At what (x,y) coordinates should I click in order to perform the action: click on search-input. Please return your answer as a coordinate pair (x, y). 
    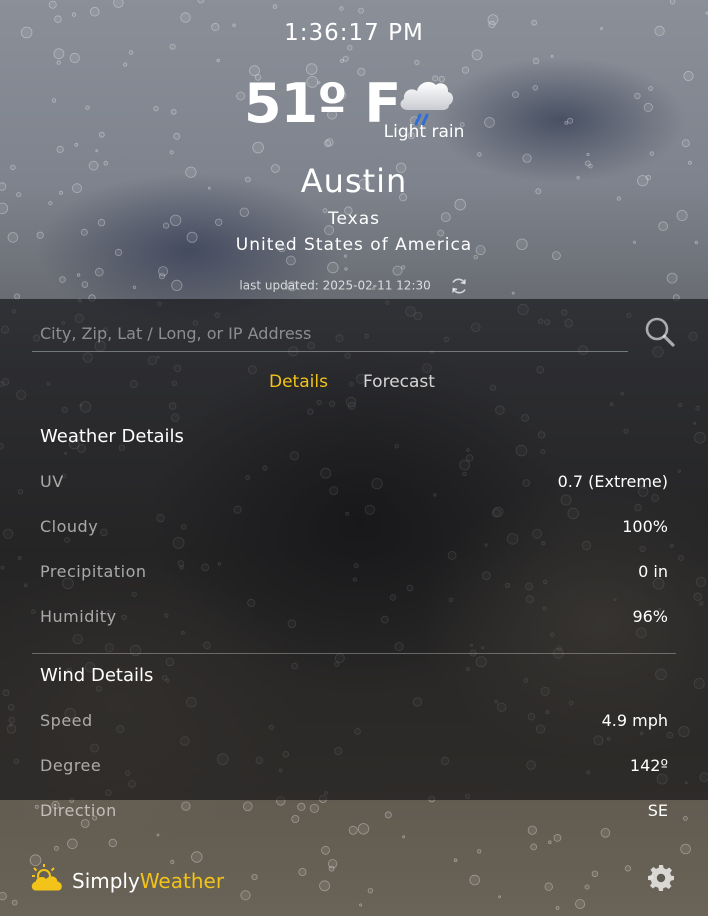
    Looking at the image, I should click on (330, 333).